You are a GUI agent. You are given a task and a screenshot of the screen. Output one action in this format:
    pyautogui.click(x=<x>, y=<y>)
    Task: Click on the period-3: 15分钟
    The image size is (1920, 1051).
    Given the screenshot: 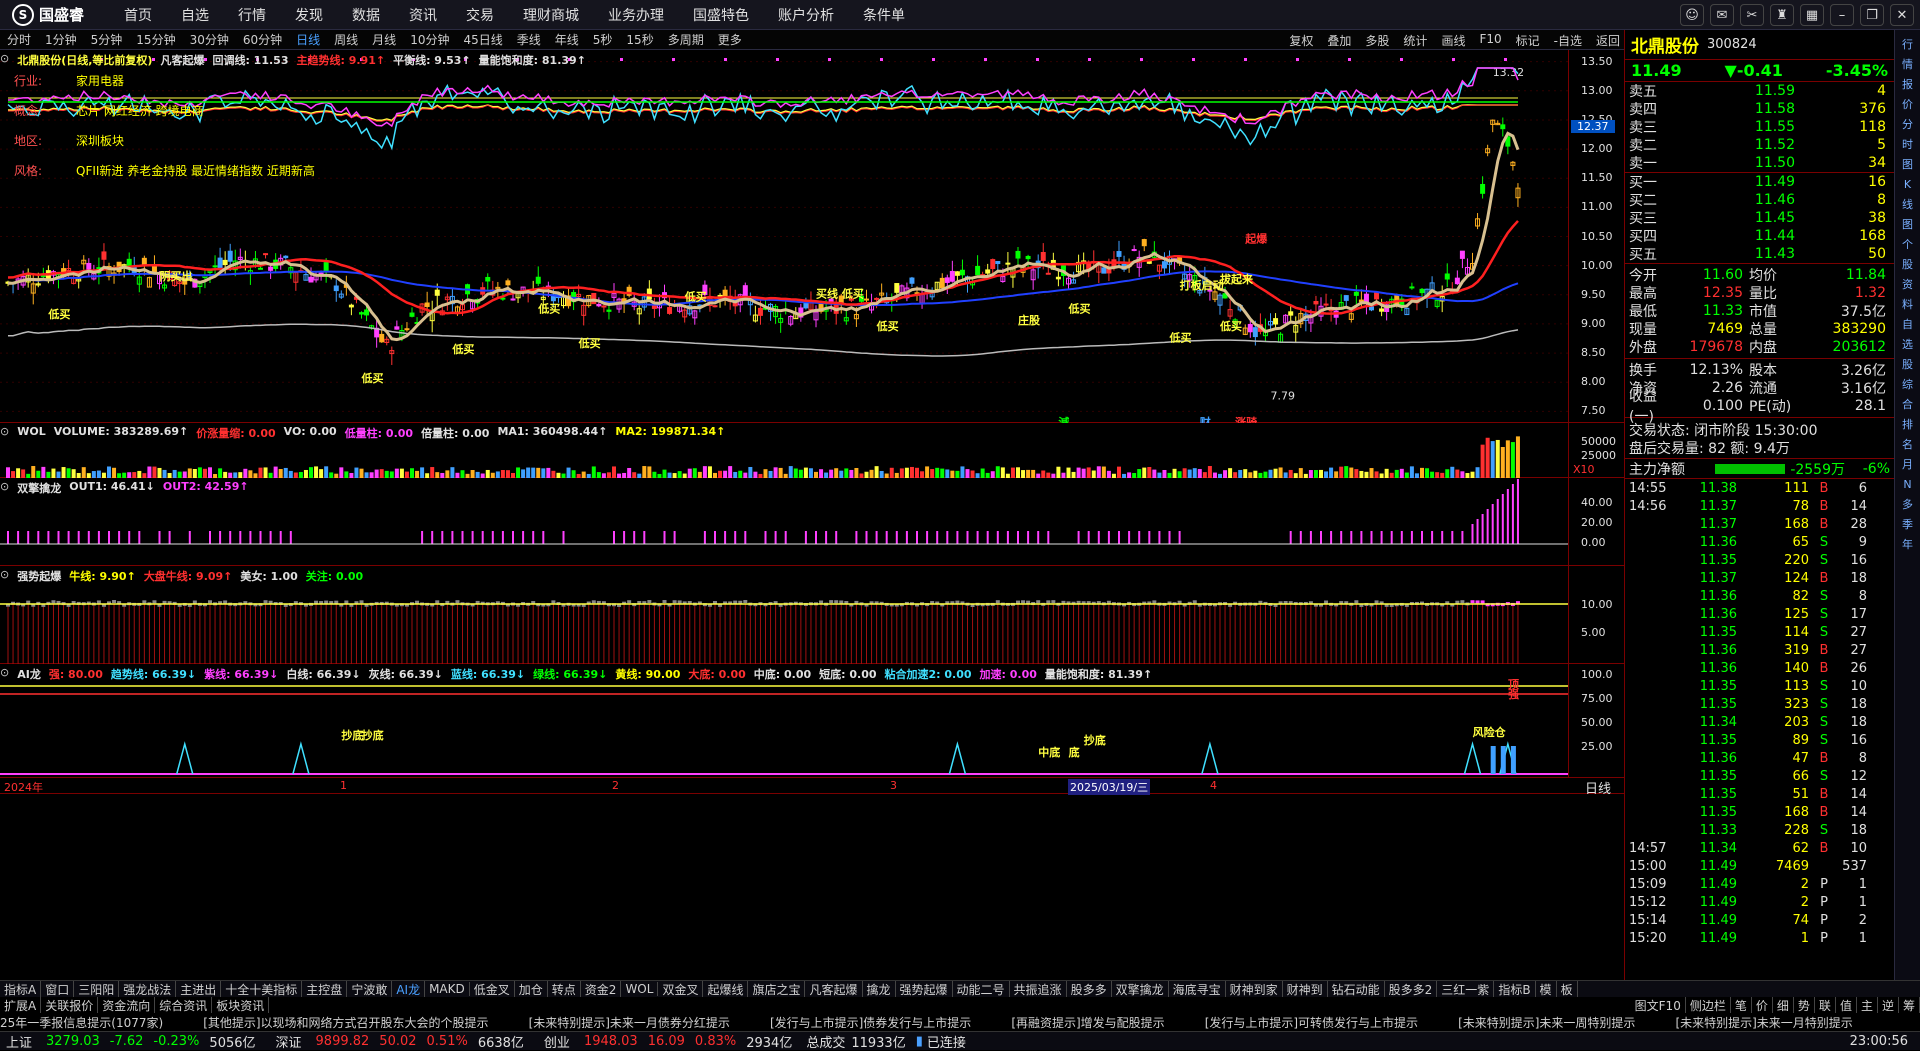 What is the action you would take?
    pyautogui.click(x=155, y=39)
    